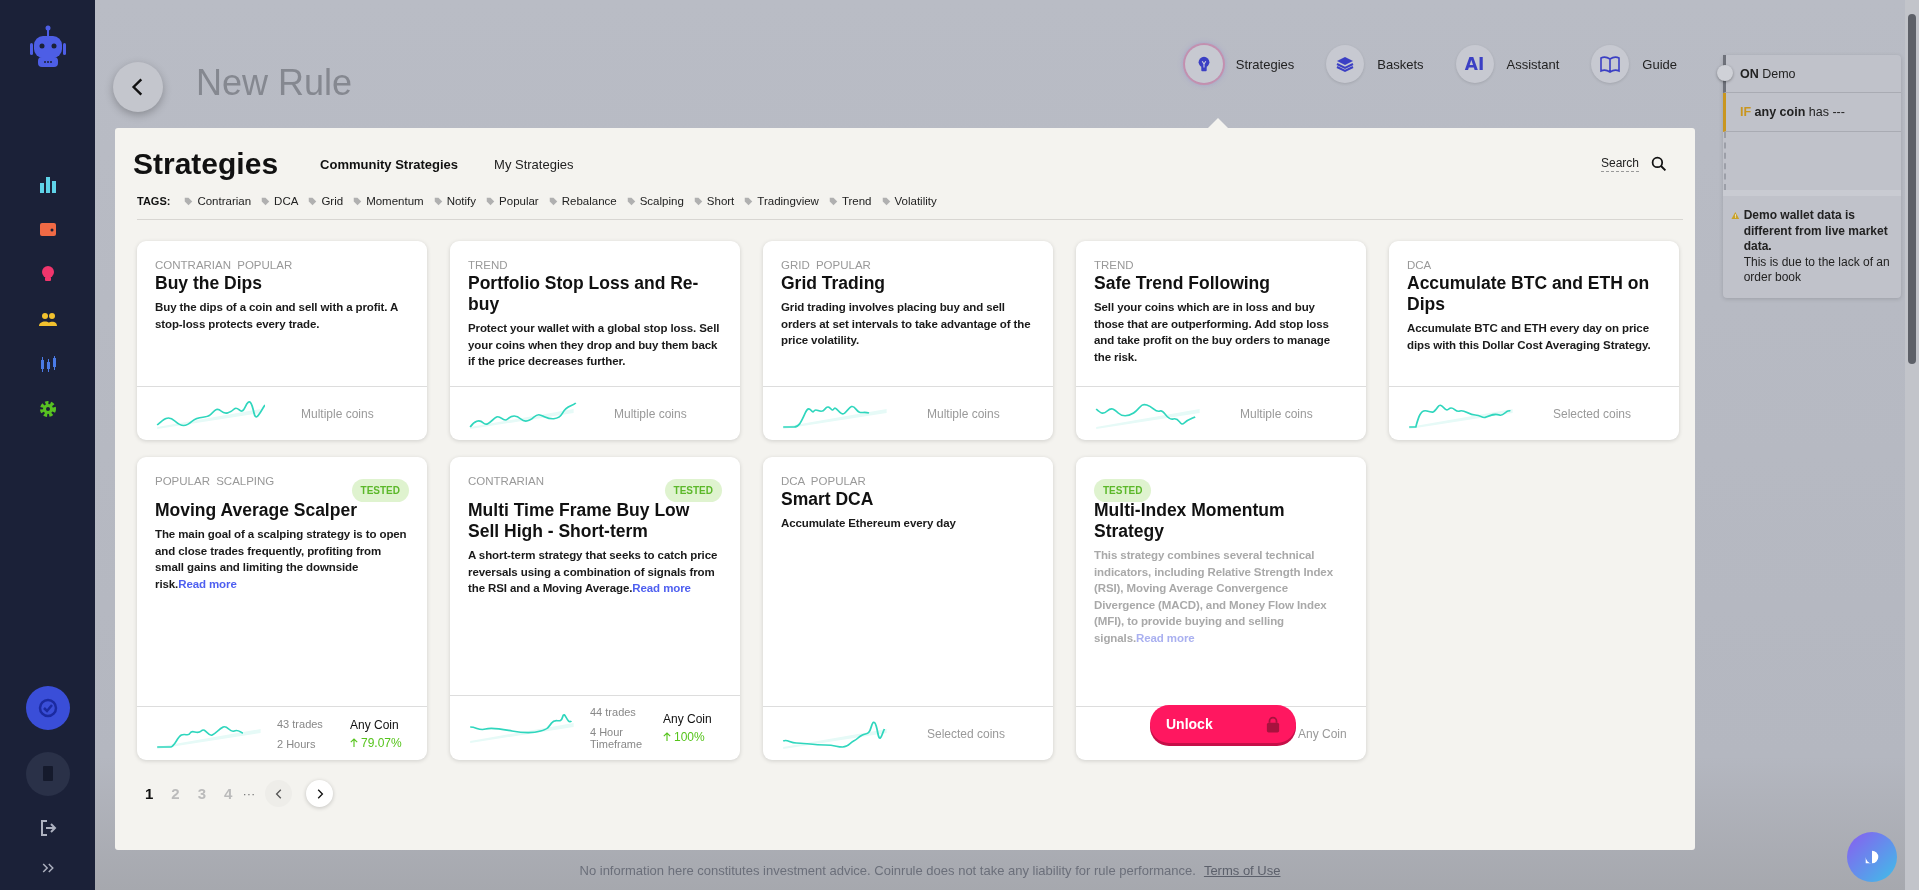 This screenshot has width=1919, height=890. Describe the element at coordinates (154, 201) in the screenshot. I see `tags-label: TAGS:` at that location.